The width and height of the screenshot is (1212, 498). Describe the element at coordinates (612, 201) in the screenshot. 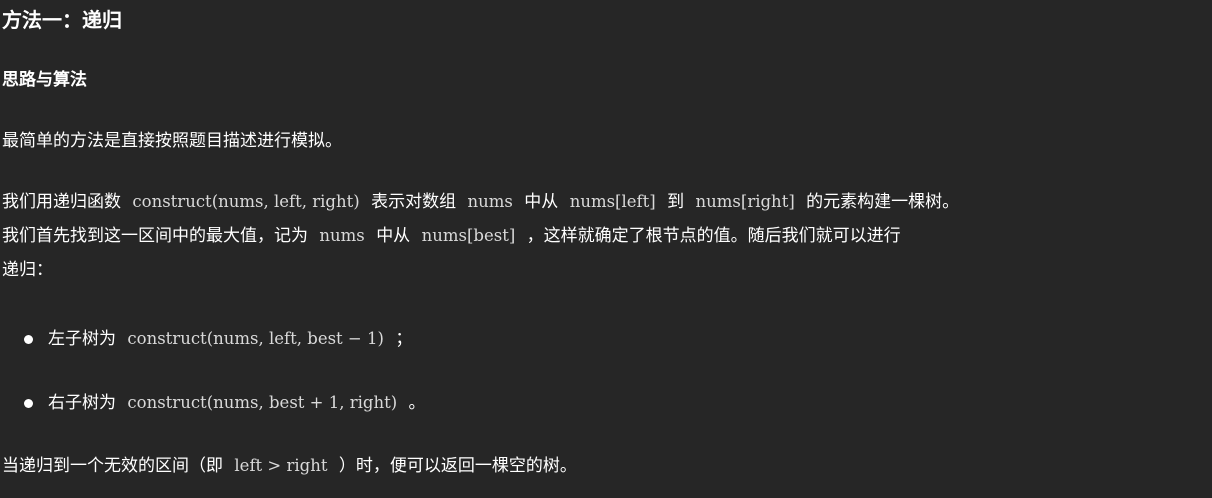

I see `math-formula: nums[left]` at that location.